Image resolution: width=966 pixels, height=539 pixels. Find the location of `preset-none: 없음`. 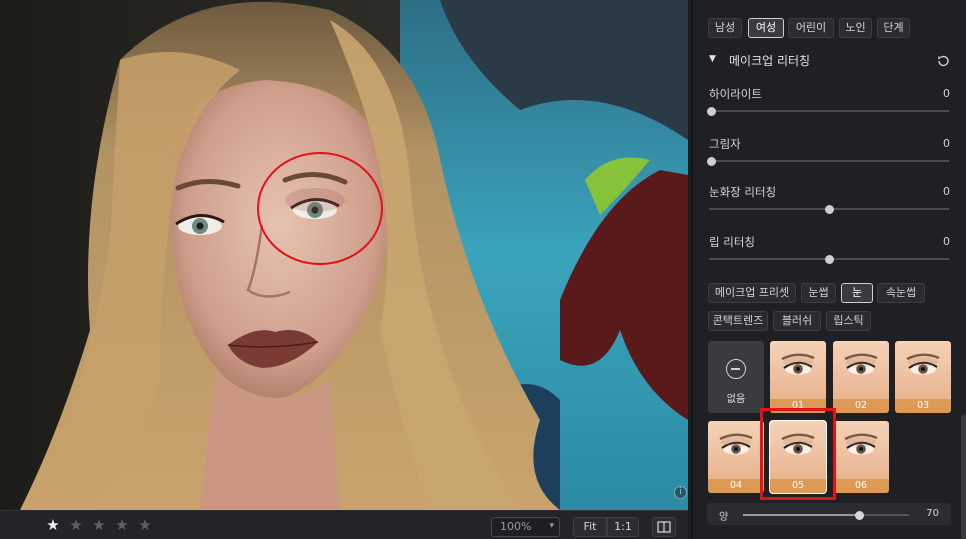

preset-none: 없음 is located at coordinates (736, 377).